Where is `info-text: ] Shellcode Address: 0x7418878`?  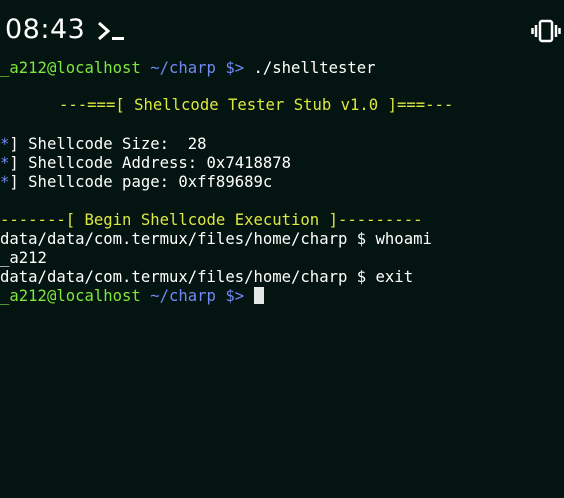 info-text: ] Shellcode Address: 0x7418878 is located at coordinates (150, 163).